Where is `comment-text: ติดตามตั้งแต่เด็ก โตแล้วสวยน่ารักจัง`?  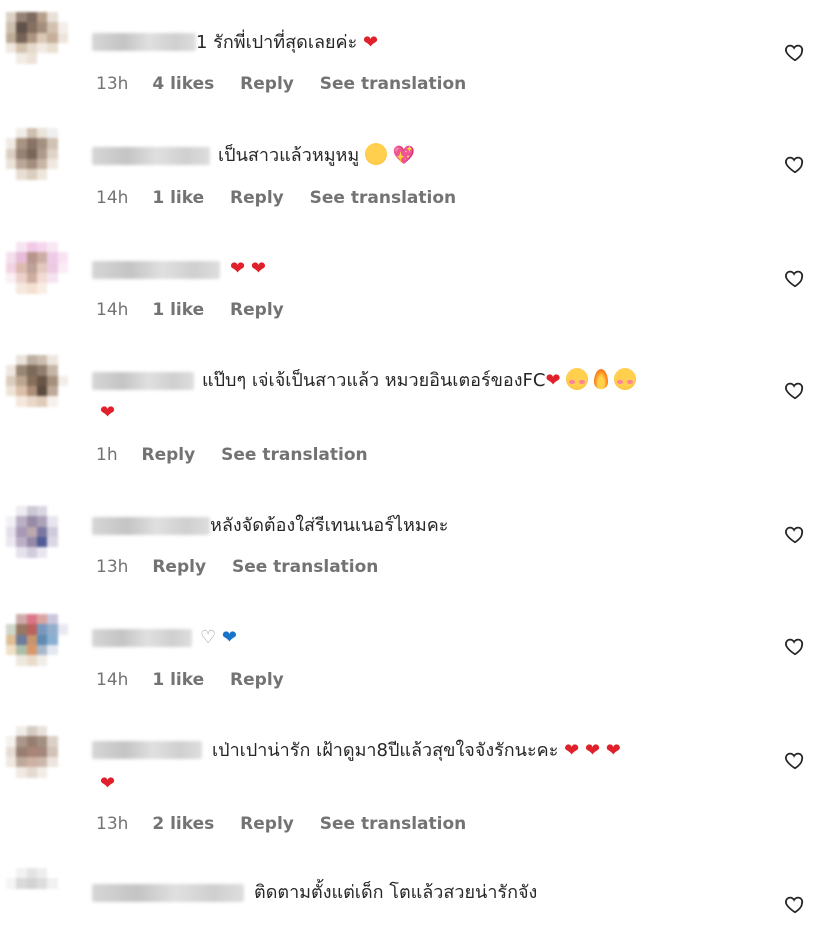
comment-text: ติดตามตั้งแต่เด็ก โตแล้วสวยน่ารักจัง is located at coordinates (396, 892).